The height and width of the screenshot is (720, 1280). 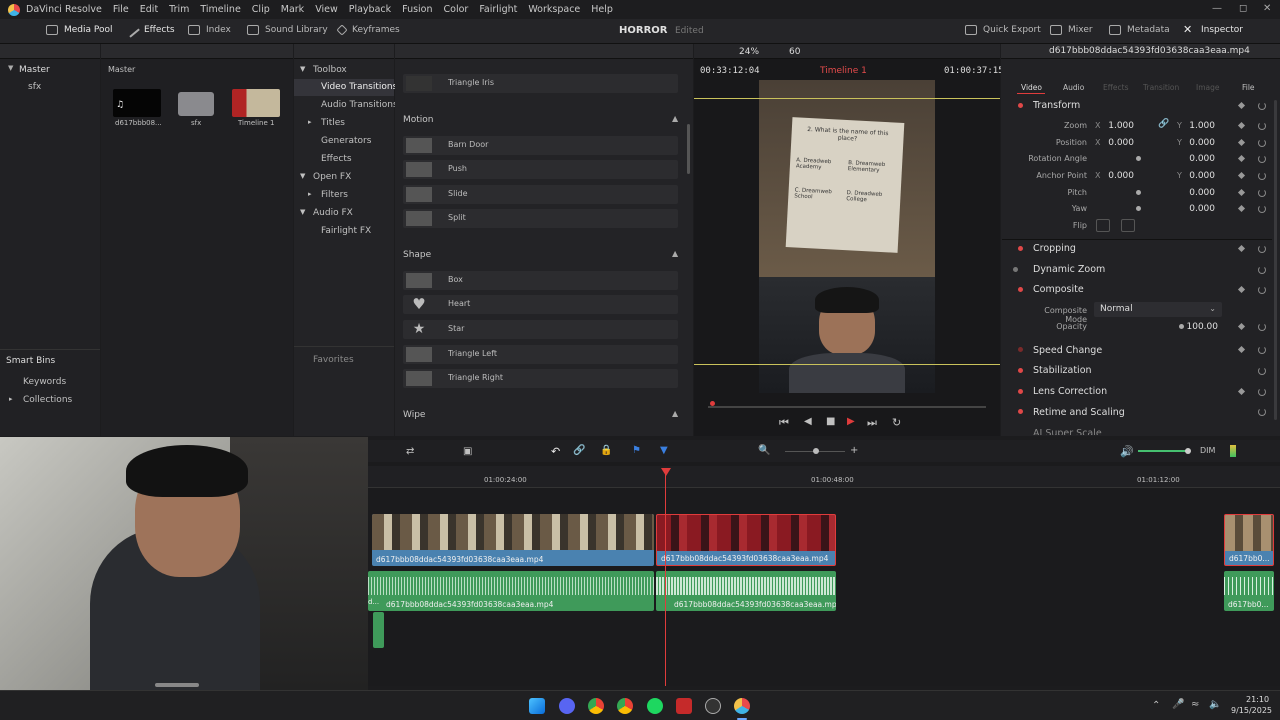 I want to click on section-shape: Shape, so click(x=417, y=255).